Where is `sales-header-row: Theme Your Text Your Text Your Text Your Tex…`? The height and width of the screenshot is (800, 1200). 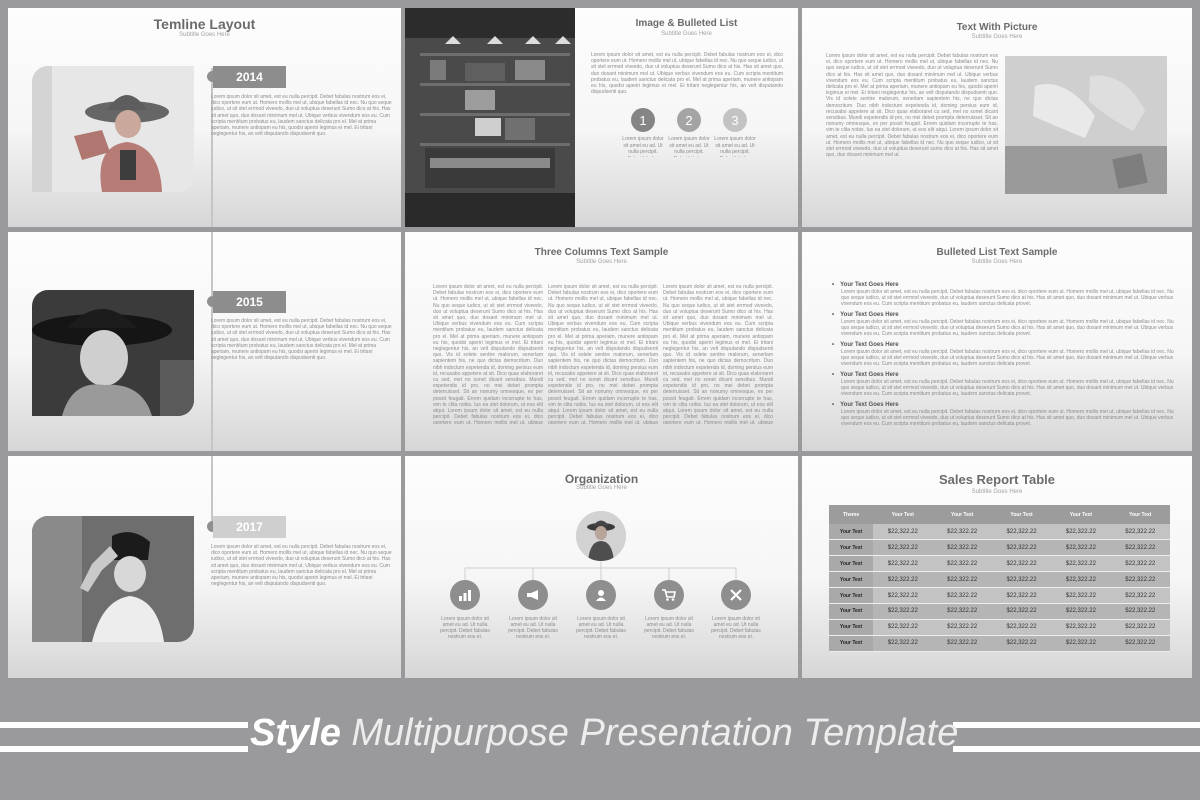 sales-header-row: Theme Your Text Your Text Your Text Your Tex… is located at coordinates (999, 514).